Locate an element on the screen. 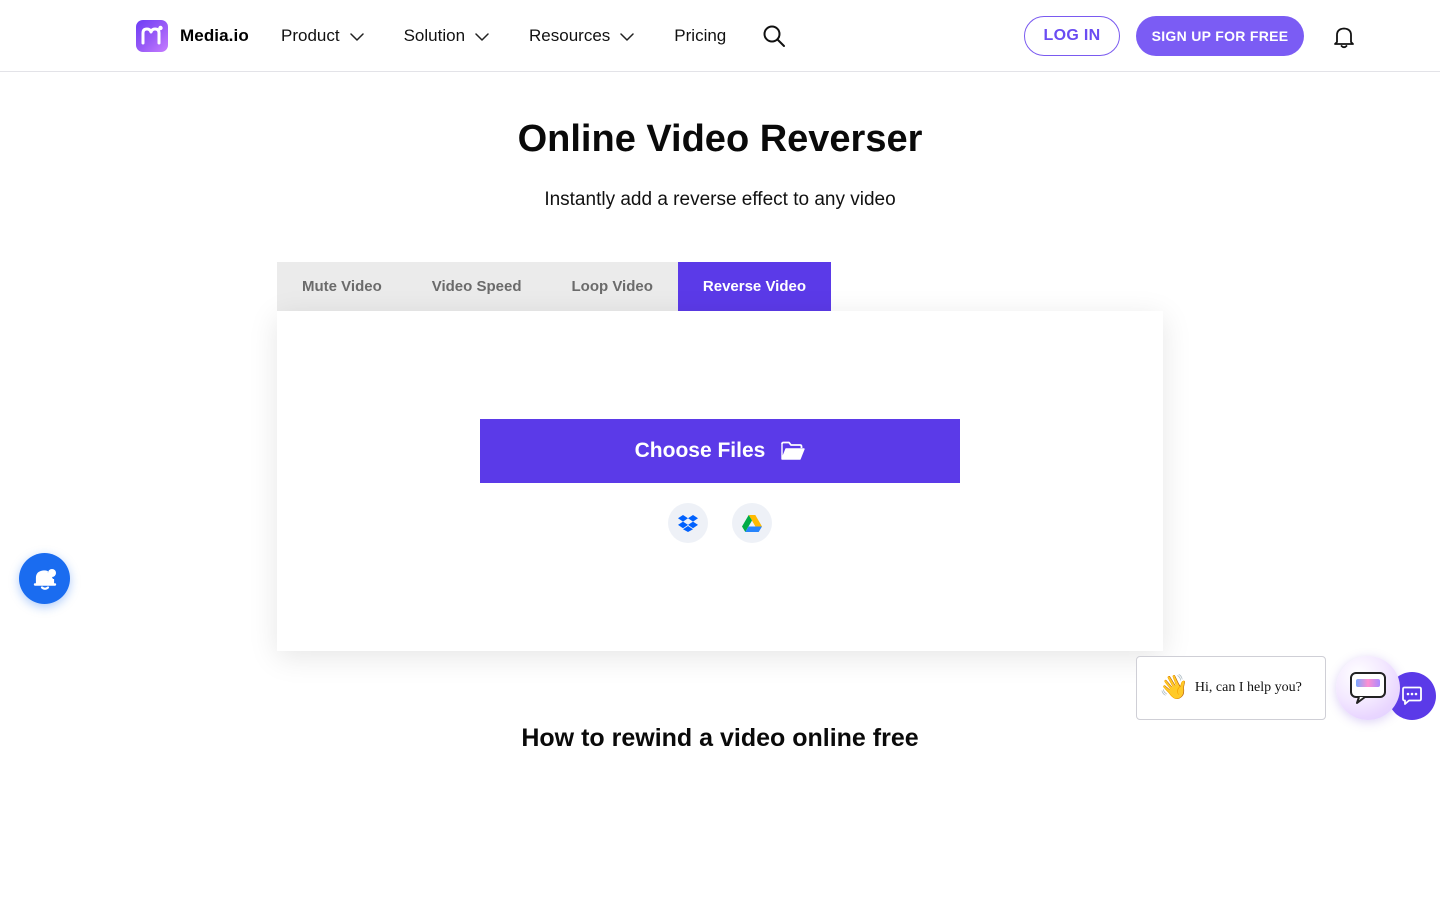 The height and width of the screenshot is (900, 1440). dropbox-icon is located at coordinates (688, 523).